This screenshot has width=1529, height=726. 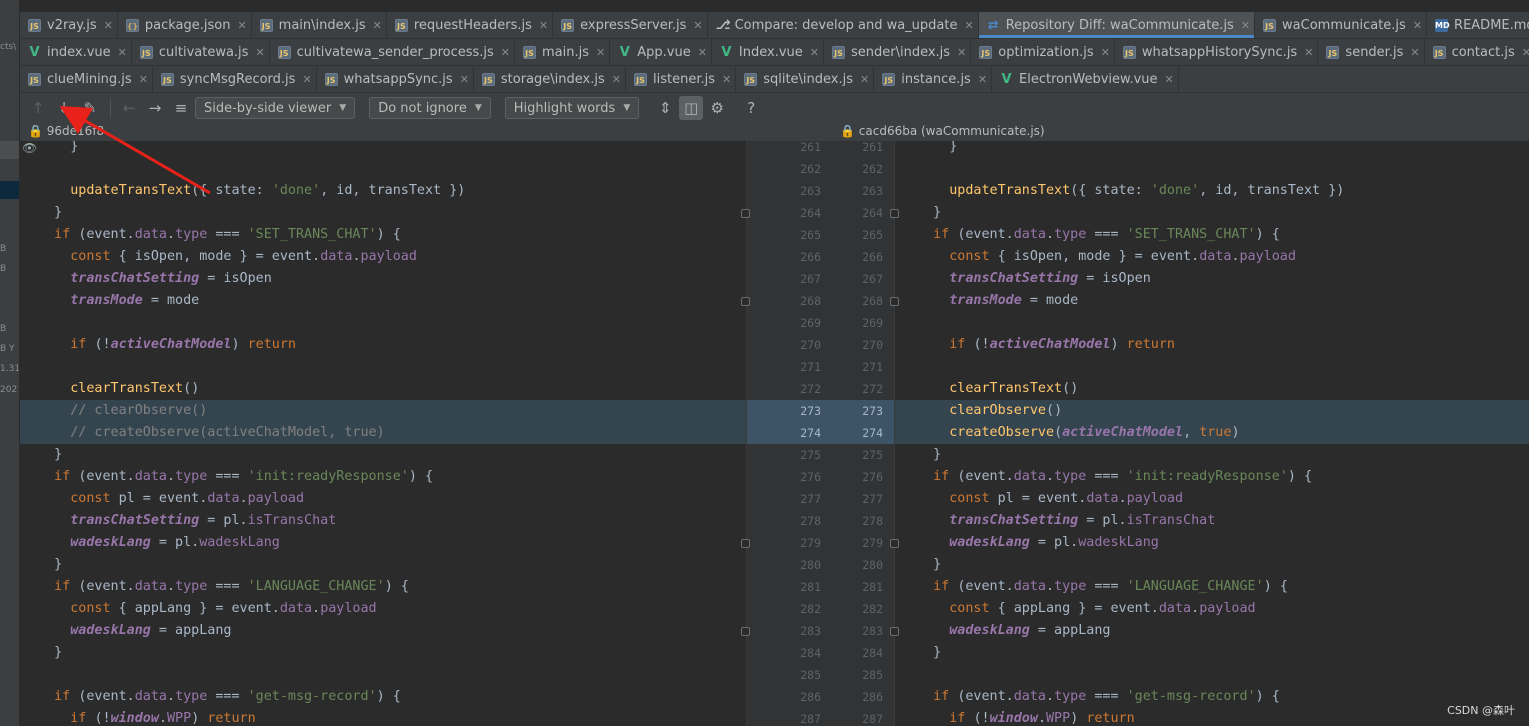 I want to click on right-code-line: if (!window.WPP) return, so click(x=1212, y=717).